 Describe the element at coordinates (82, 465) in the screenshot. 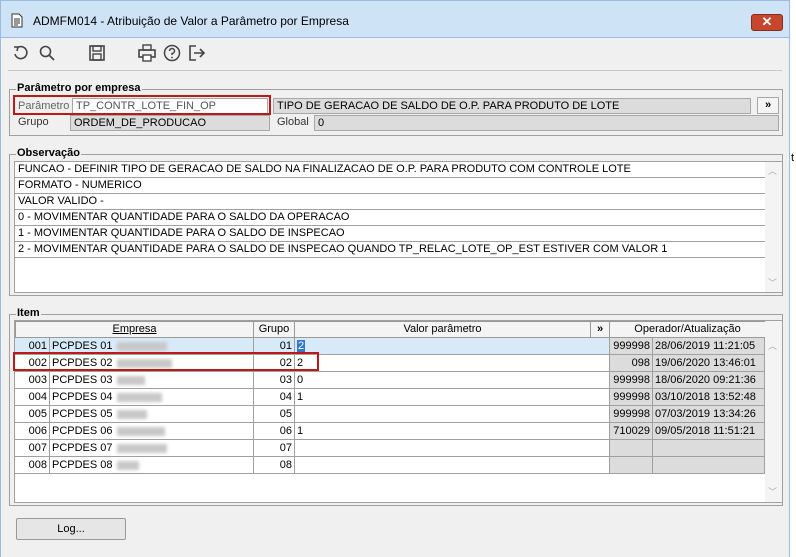

I see `row-empresa-name: PCPDES 08` at that location.